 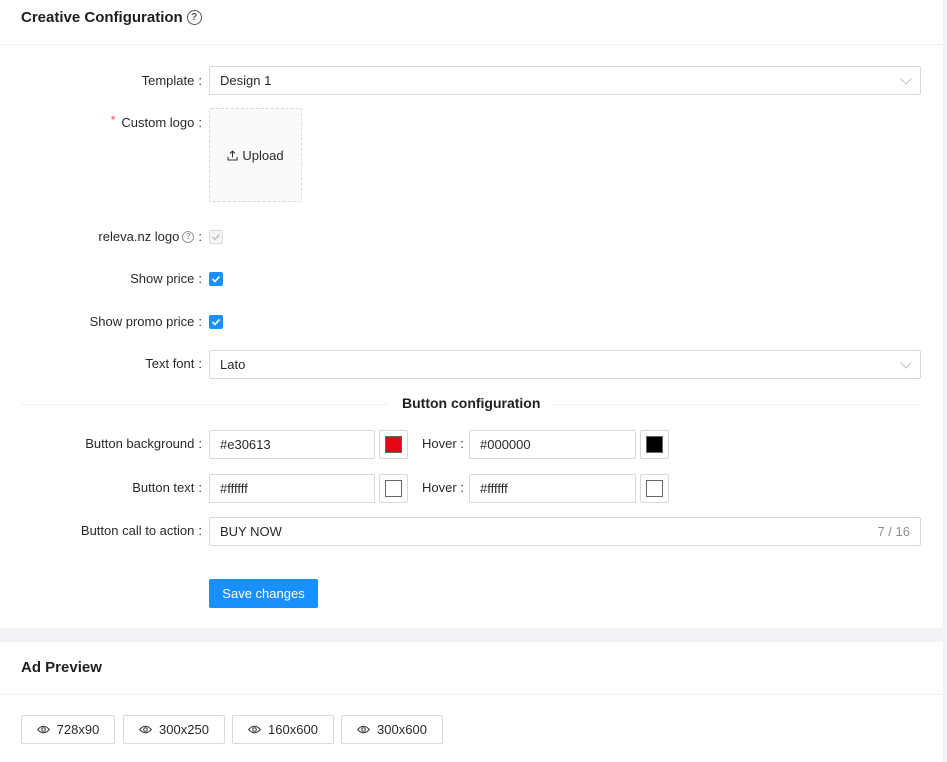 What do you see at coordinates (142, 321) in the screenshot?
I see `show-promo-price-label-text: Show promo price` at bounding box center [142, 321].